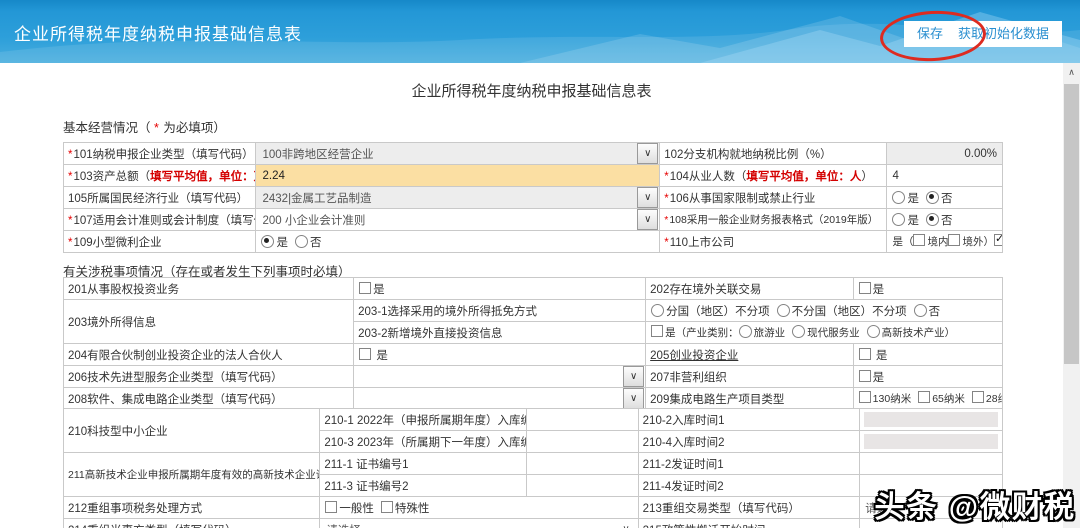 This screenshot has height=528, width=1080. Describe the element at coordinates (386, 506) in the screenshot. I see `checkbox-special` at that location.